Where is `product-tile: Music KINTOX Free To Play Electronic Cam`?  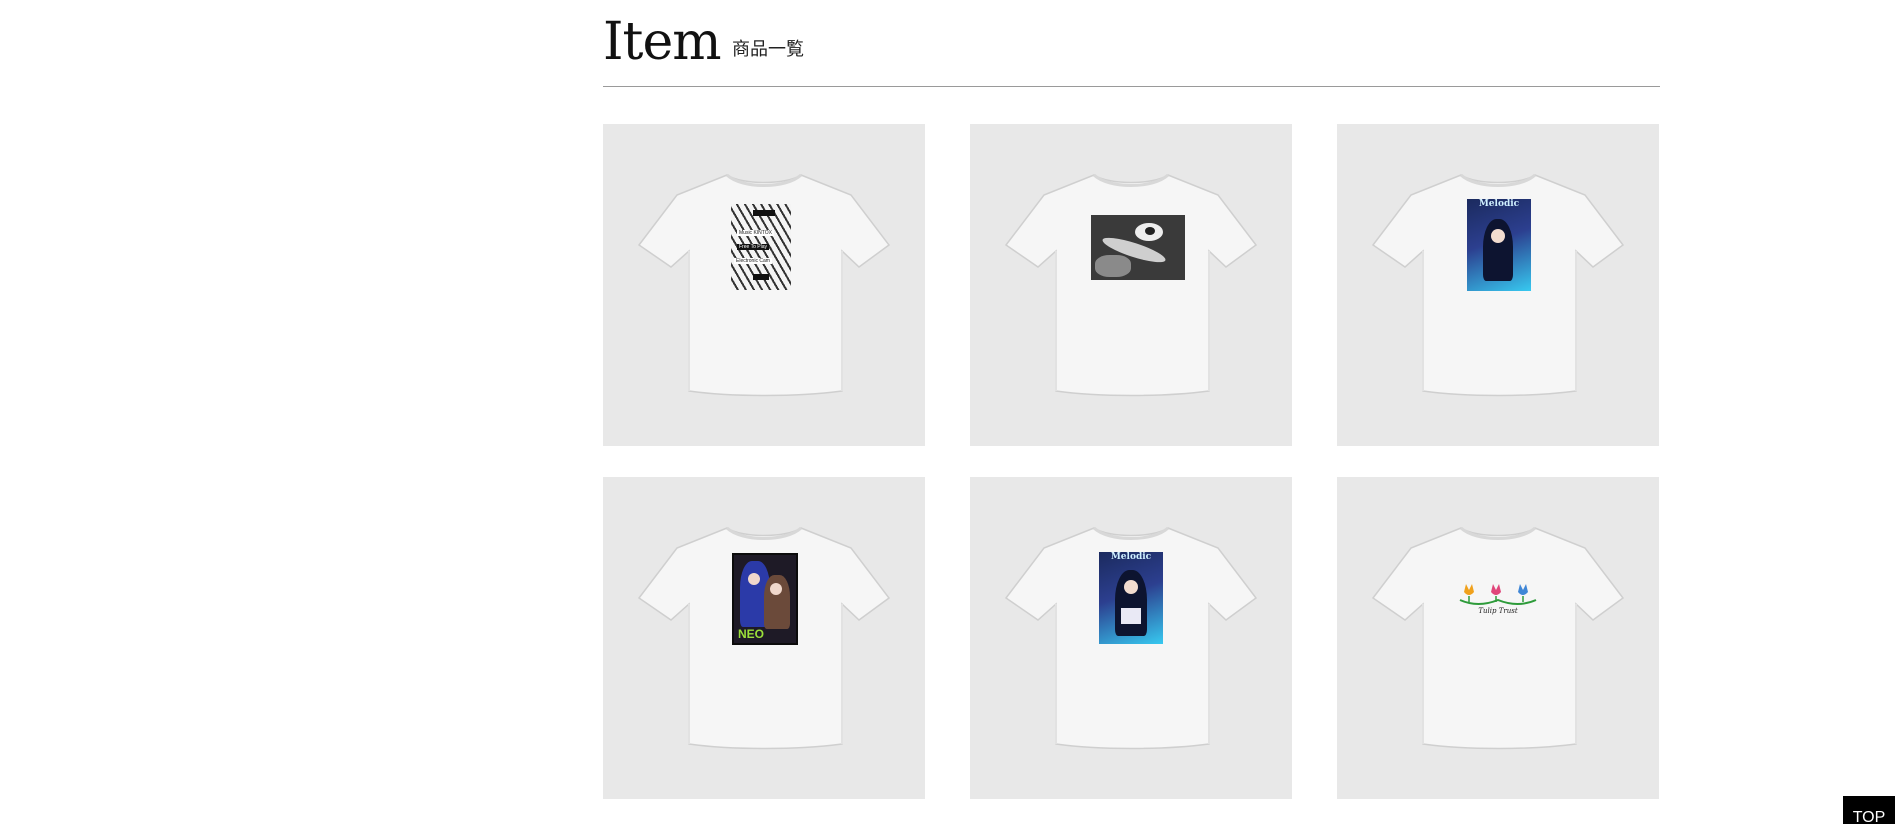 product-tile: Music KINTOX Free To Play Electronic Cam is located at coordinates (764, 285).